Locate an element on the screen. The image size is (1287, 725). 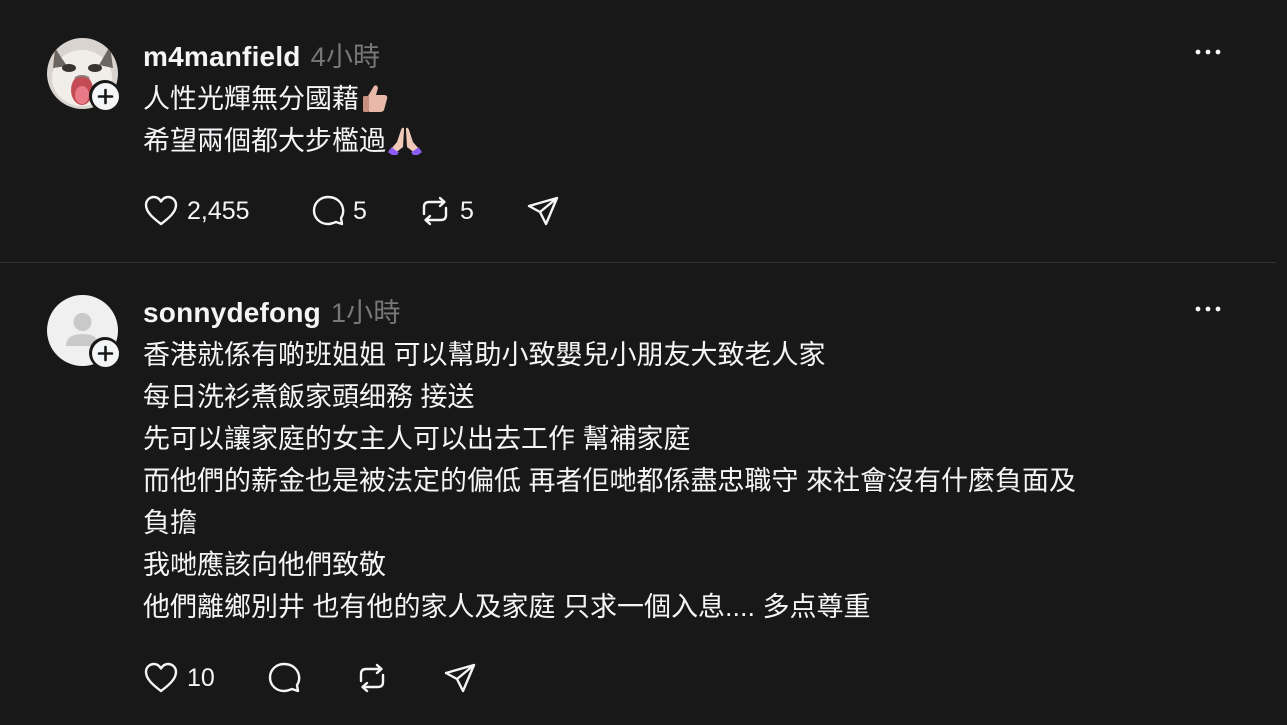
action-bar: 10 is located at coordinates (310, 678).